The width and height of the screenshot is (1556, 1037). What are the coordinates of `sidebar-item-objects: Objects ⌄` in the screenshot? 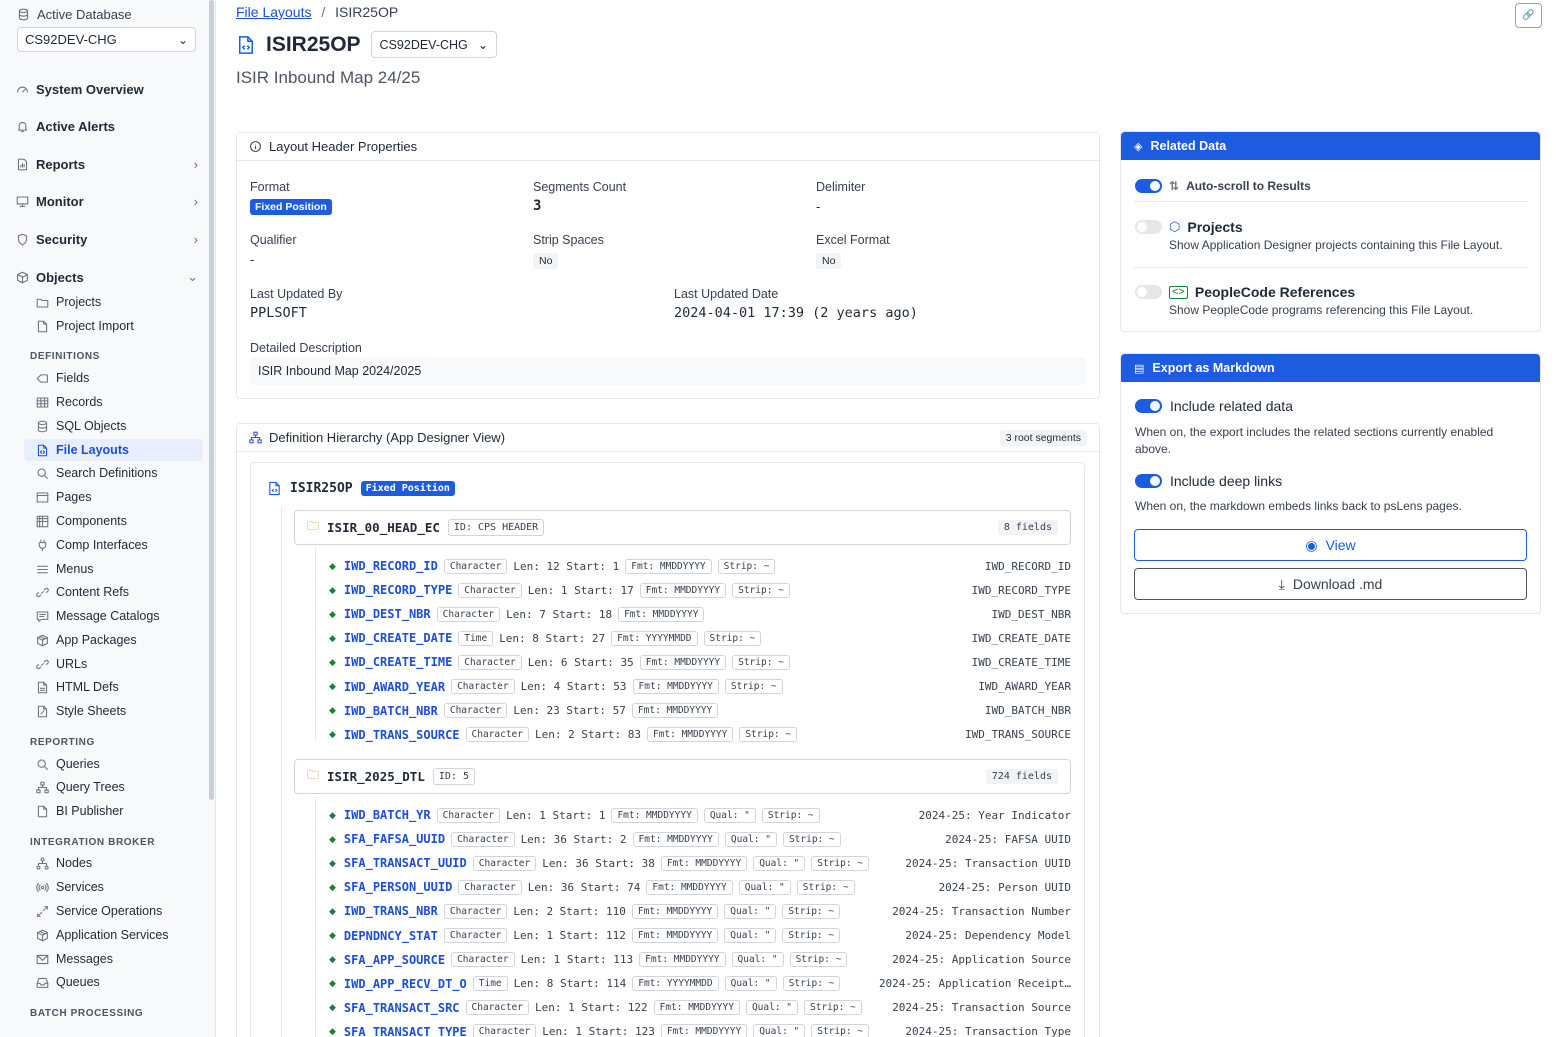 It's located at (107, 277).